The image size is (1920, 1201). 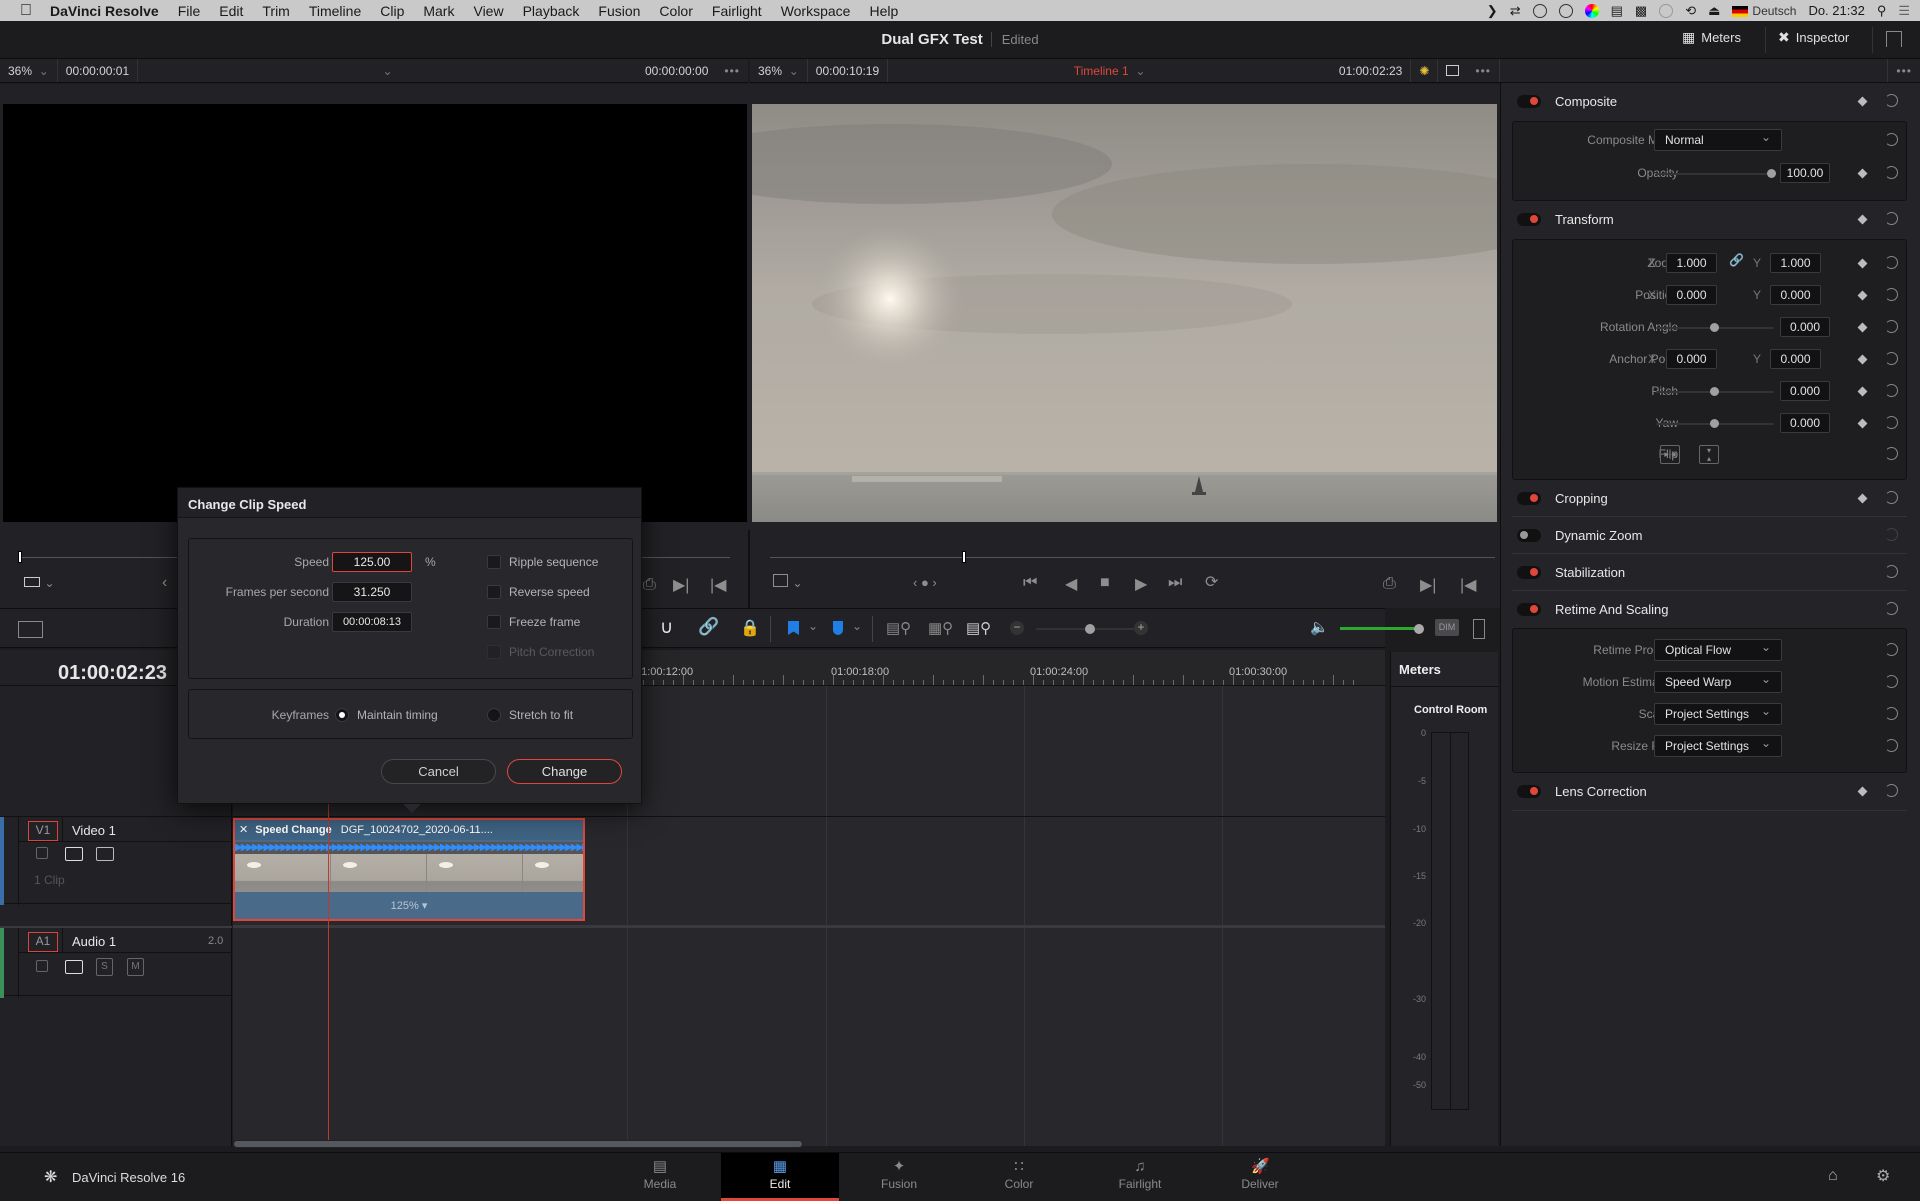 I want to click on menu-fairlight: Fairlight, so click(x=737, y=11).